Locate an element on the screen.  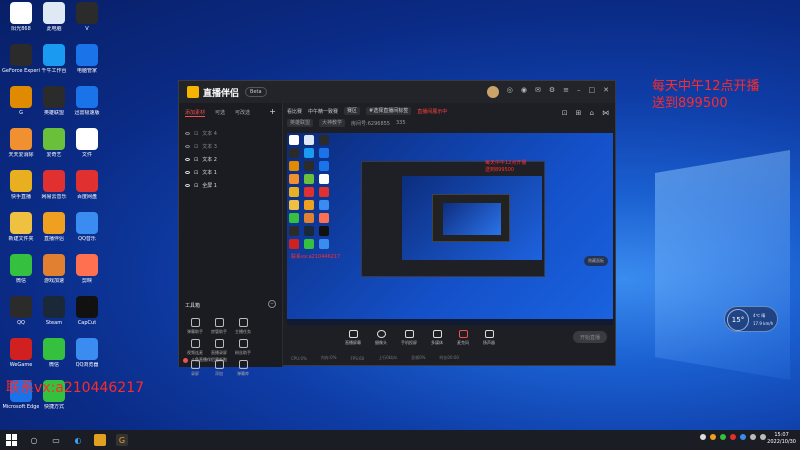
scene-item: ⊡ 文本 4 is located at coordinates (230, 133).